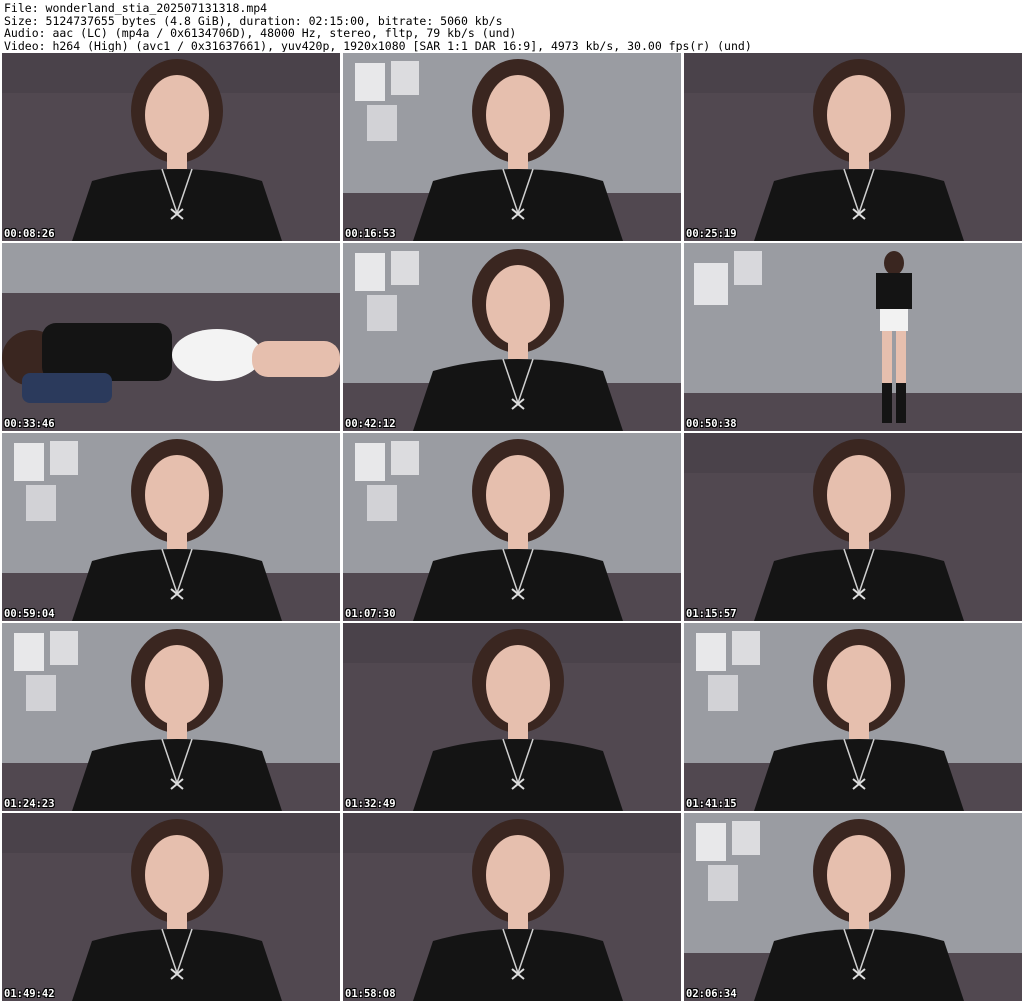  I want to click on video-frame-thumbnail: 00:08:26, so click(171, 147).